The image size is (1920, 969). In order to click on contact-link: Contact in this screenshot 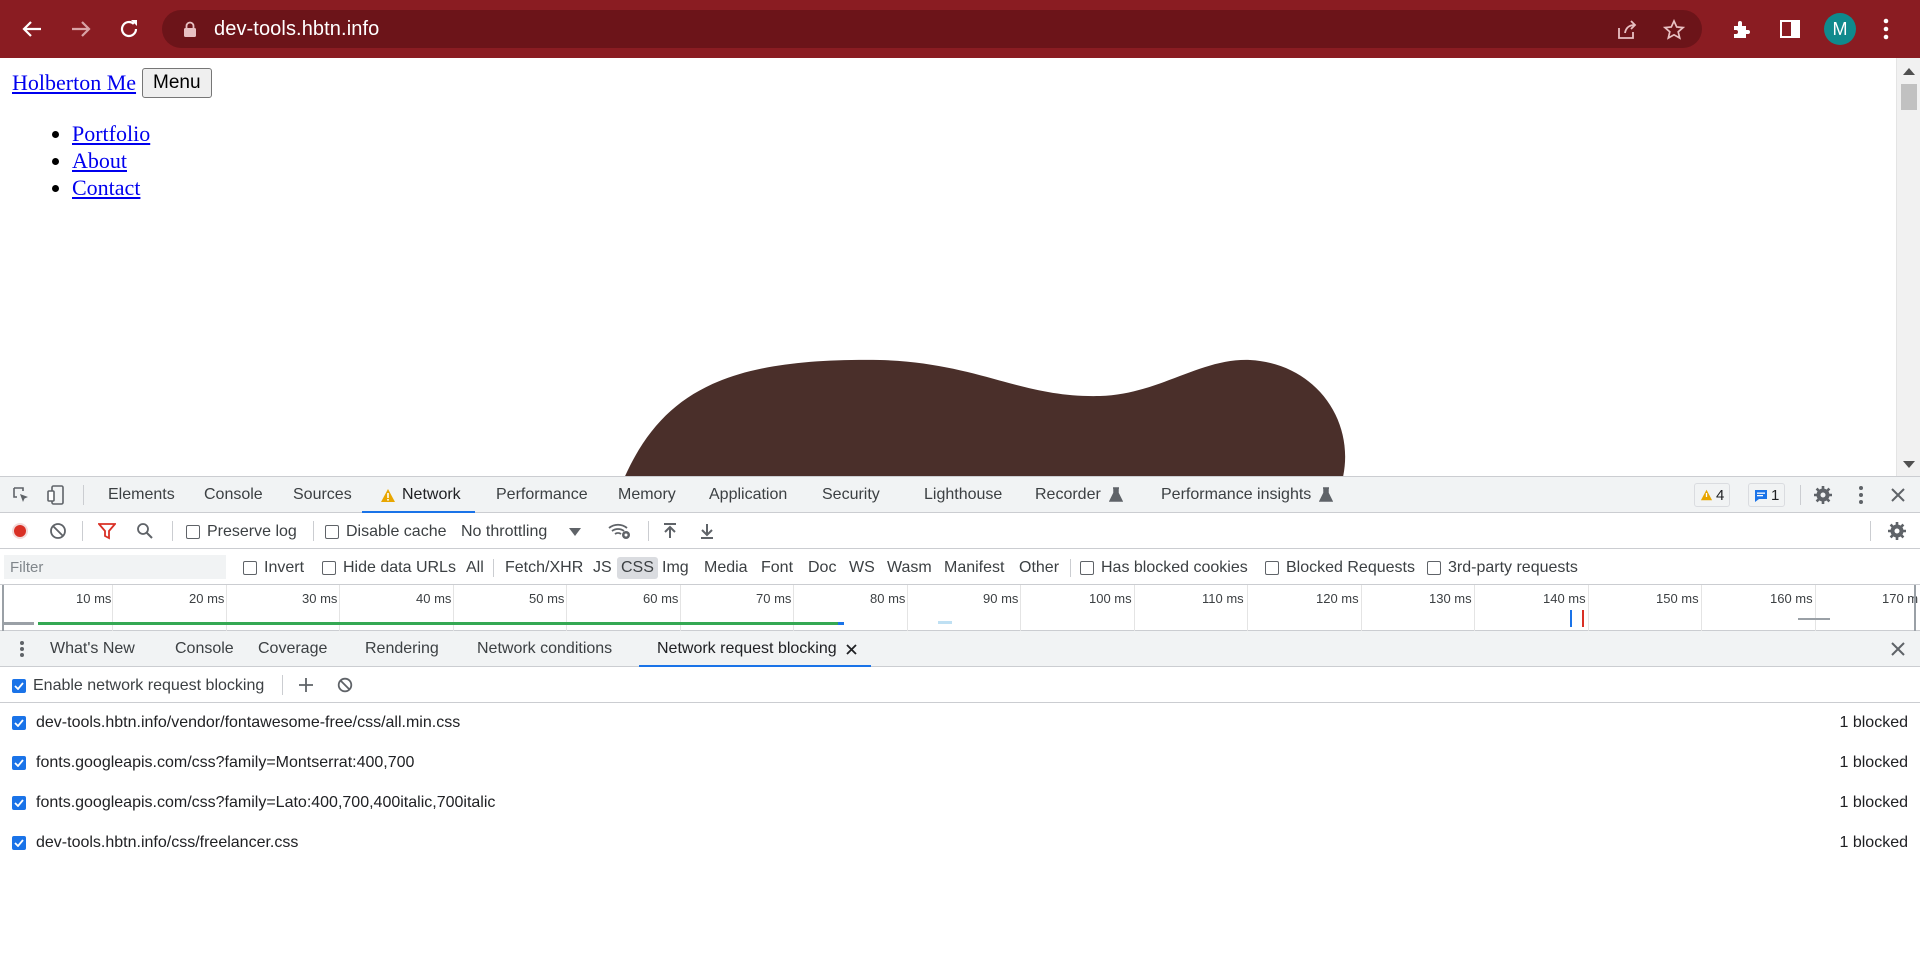, I will do `click(106, 187)`.